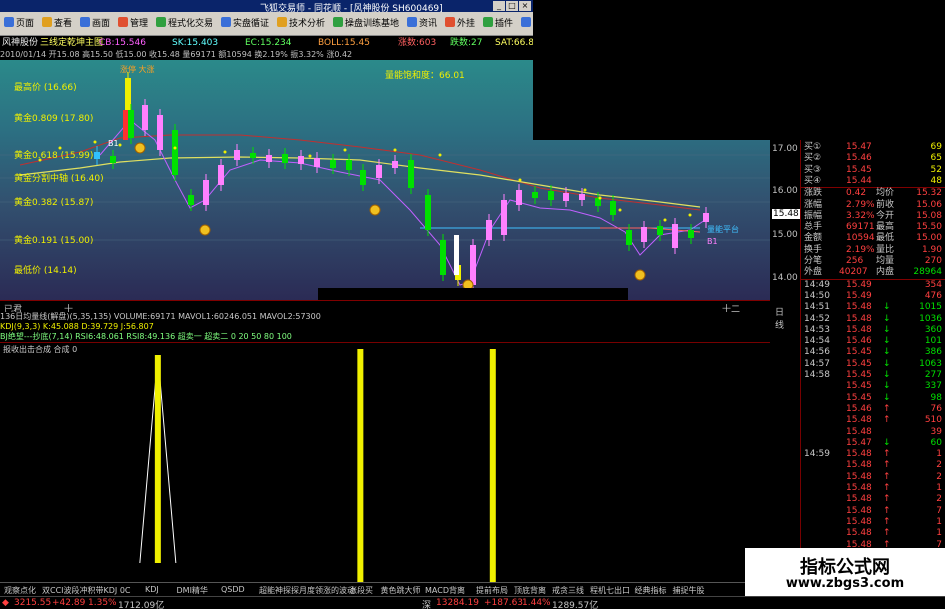  What do you see at coordinates (568, 590) in the screenshot?
I see `indicator-tab: 戒贪三线` at bounding box center [568, 590].